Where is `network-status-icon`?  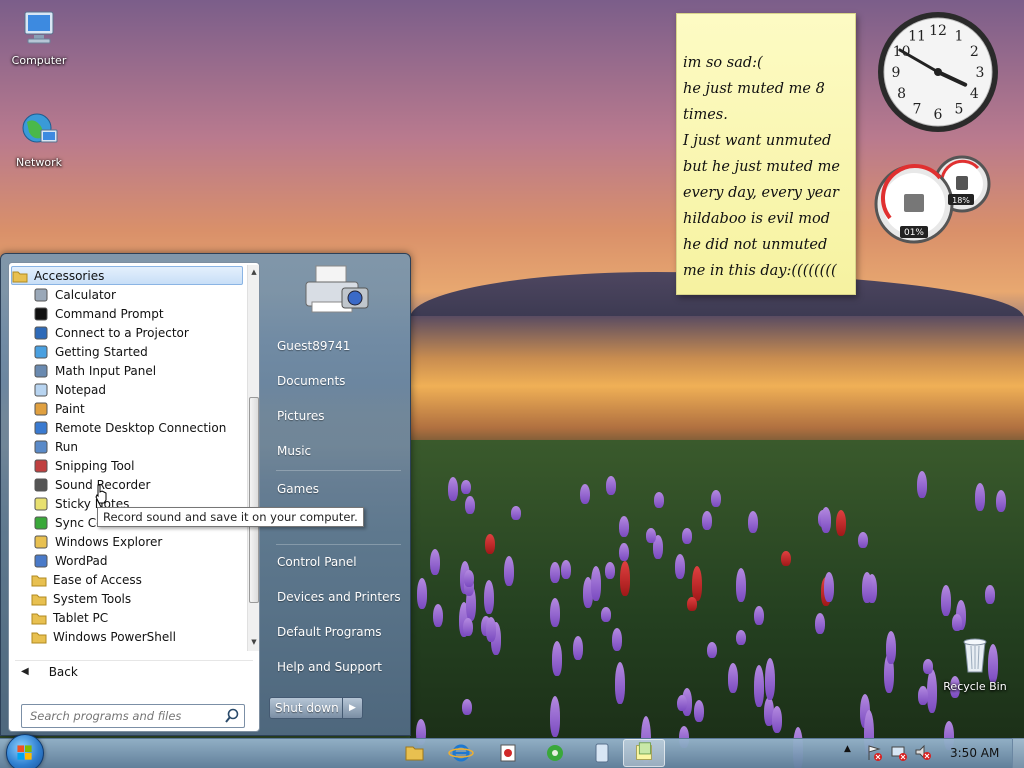
network-status-icon is located at coordinates (899, 753).